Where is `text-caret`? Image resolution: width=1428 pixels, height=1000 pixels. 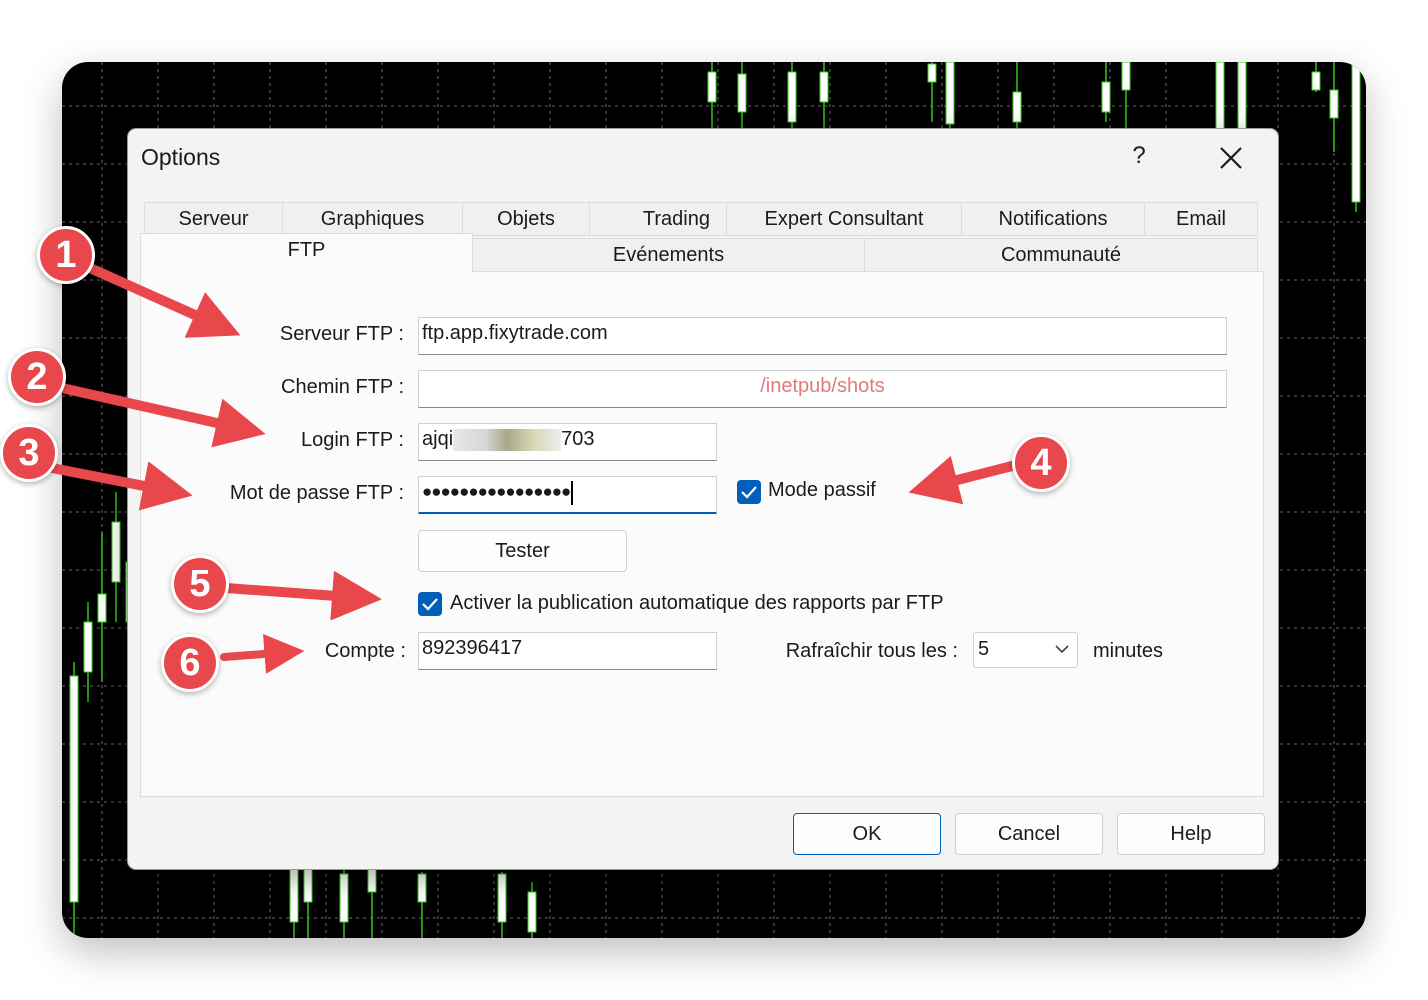 text-caret is located at coordinates (572, 492).